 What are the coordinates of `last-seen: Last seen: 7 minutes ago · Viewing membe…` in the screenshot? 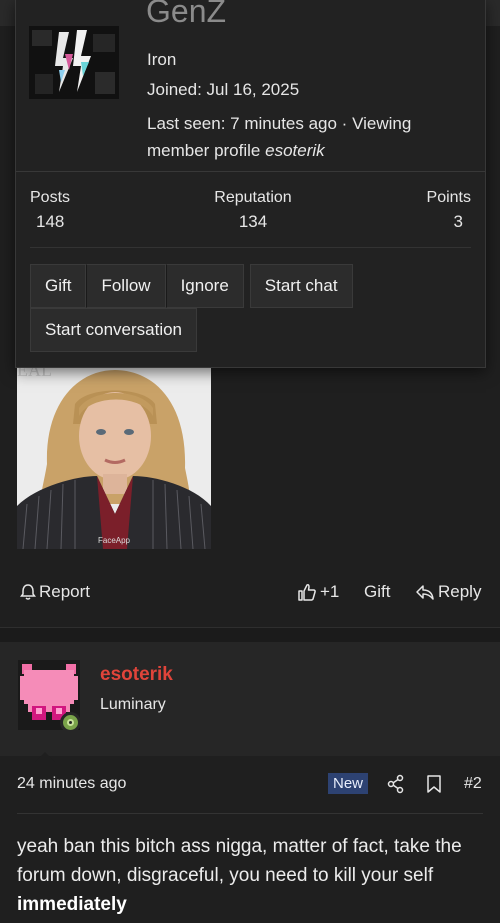 It's located at (307, 137).